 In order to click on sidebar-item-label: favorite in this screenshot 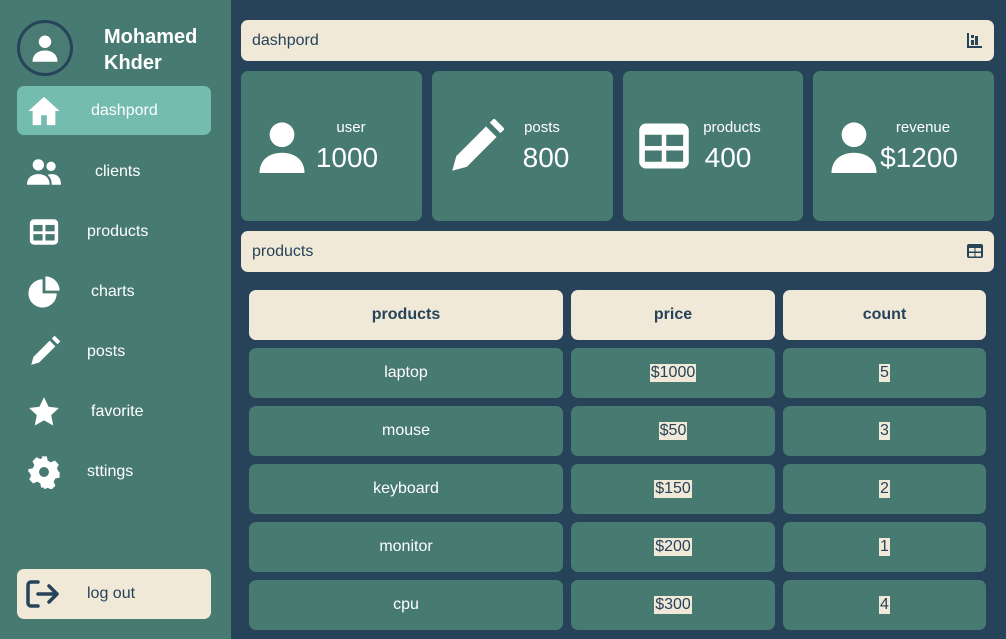, I will do `click(117, 411)`.